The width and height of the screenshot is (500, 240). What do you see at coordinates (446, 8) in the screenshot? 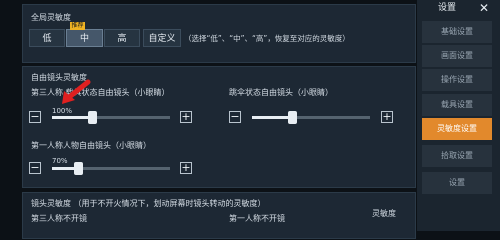
I see `settings-title: 设置` at bounding box center [446, 8].